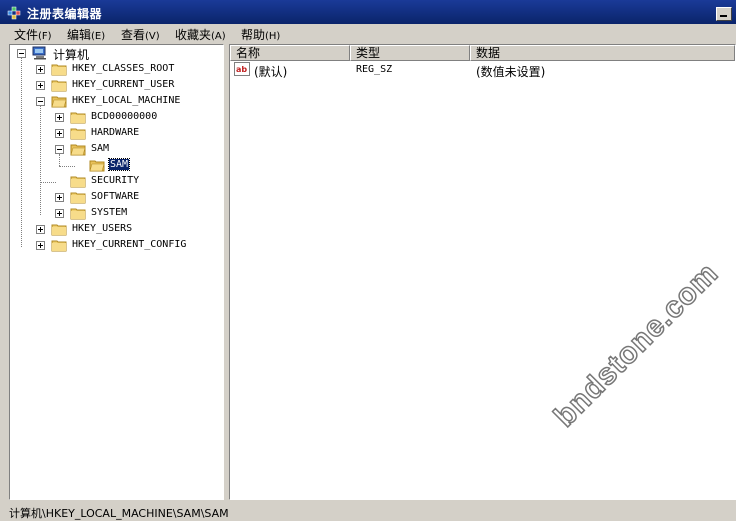 The width and height of the screenshot is (736, 521). I want to click on menu-help: 帮助(H), so click(260, 34).